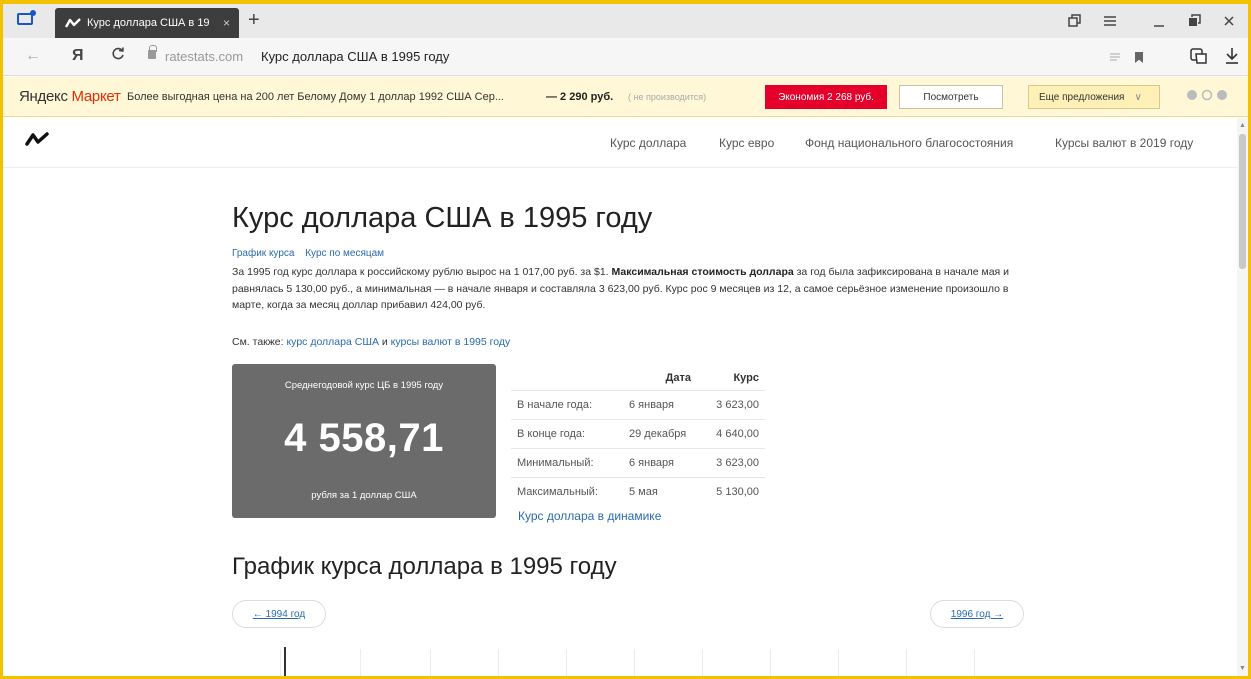 The height and width of the screenshot is (679, 1251). I want to click on page-title: Курс доллара США в 1995 году, so click(442, 218).